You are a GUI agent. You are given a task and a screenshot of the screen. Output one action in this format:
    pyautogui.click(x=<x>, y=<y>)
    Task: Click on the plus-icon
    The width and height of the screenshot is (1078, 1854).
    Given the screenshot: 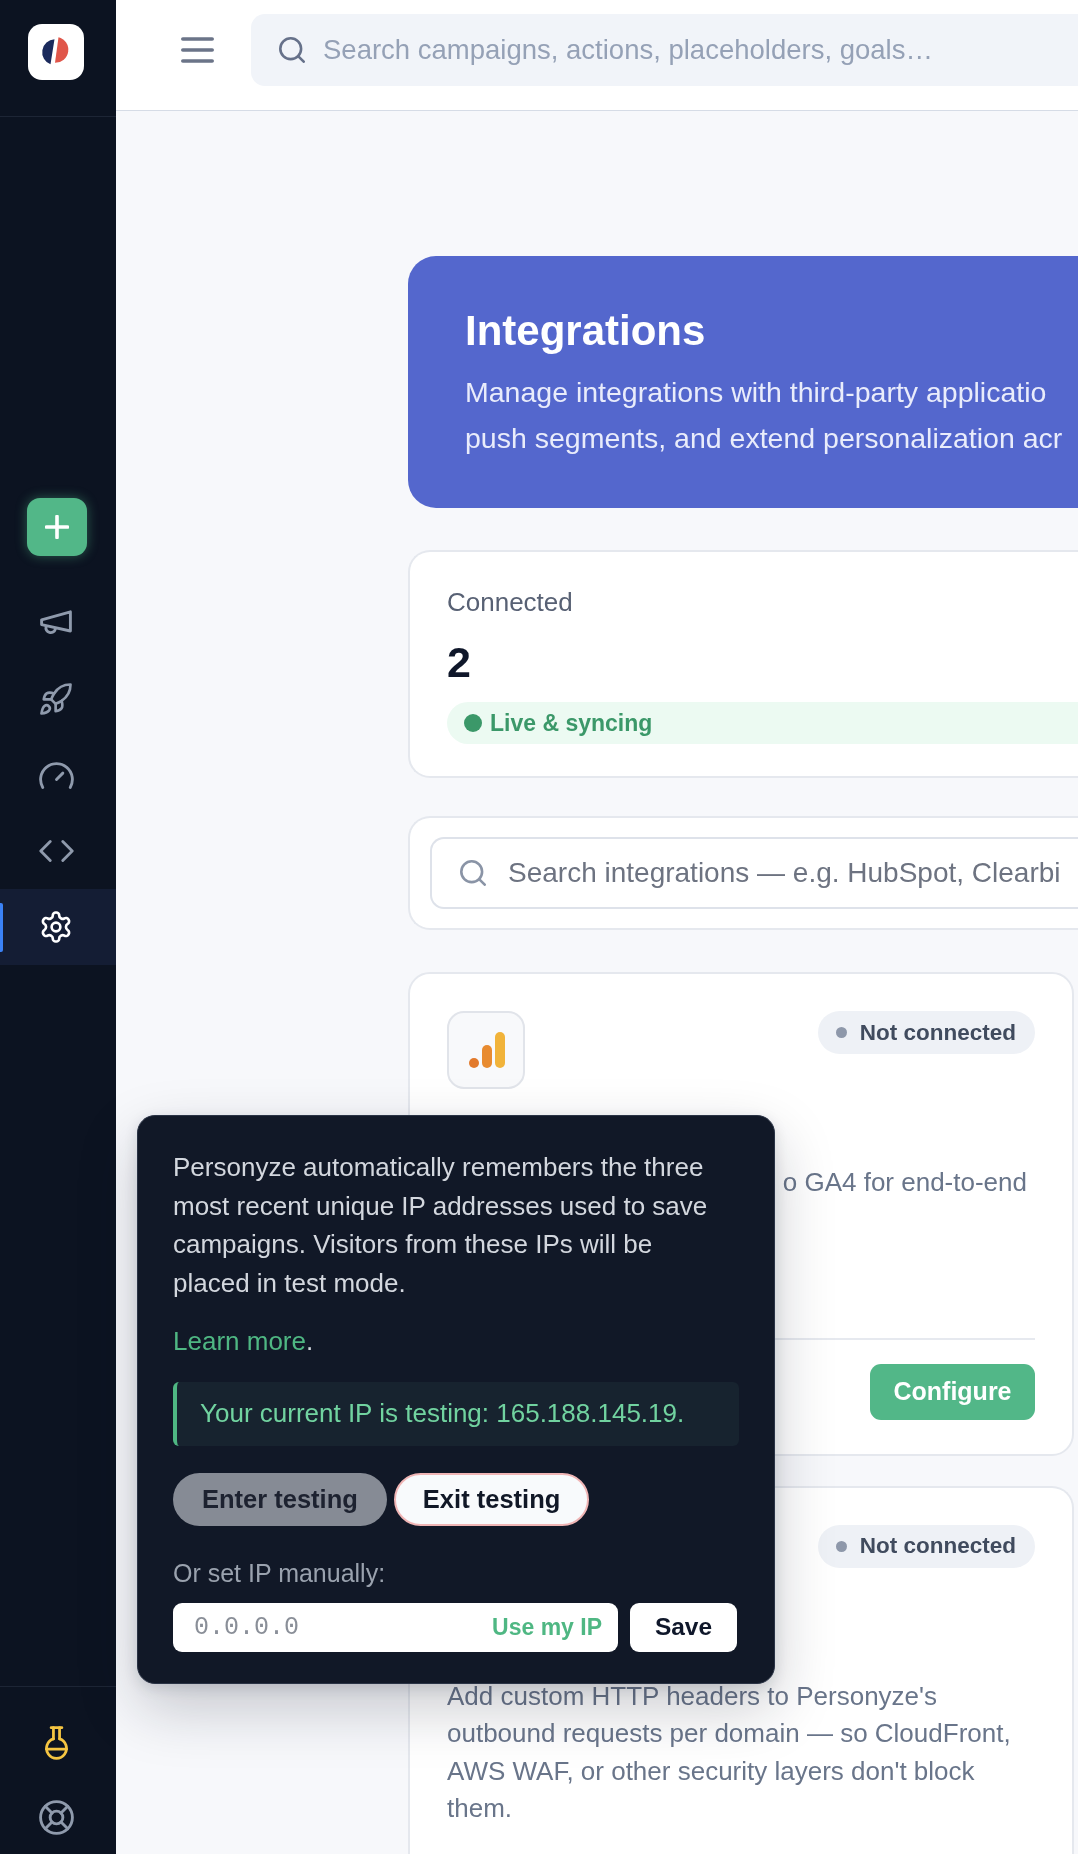 What is the action you would take?
    pyautogui.click(x=57, y=527)
    